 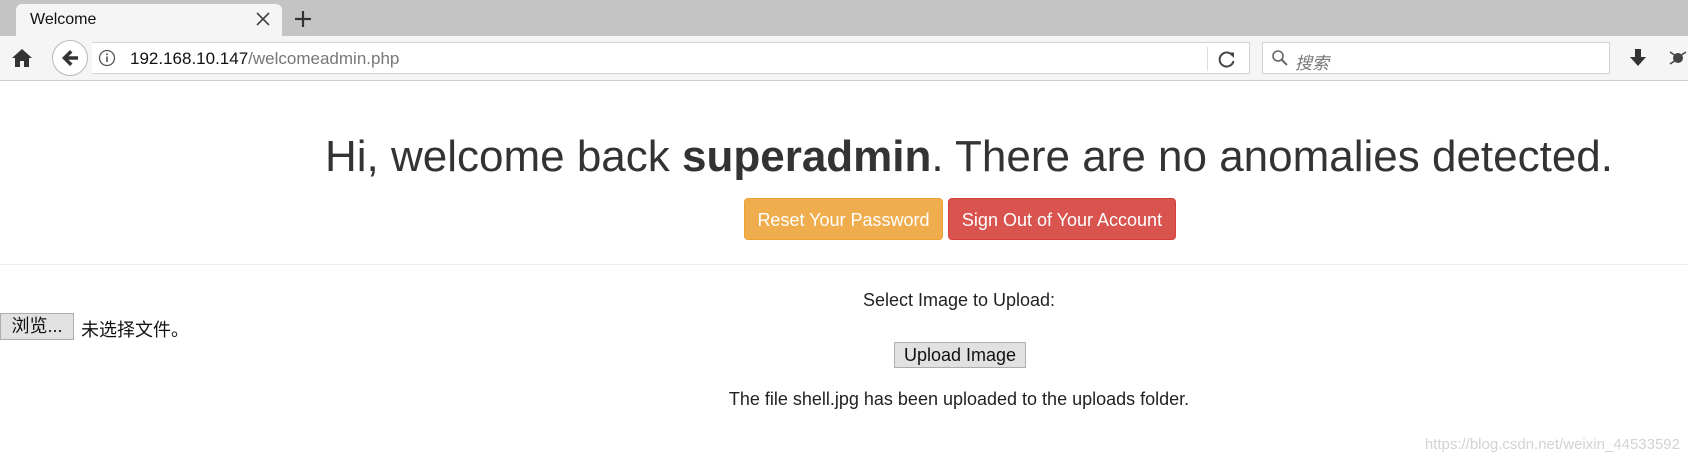 I want to click on welcome-prefix: Hi, welcome back, so click(x=503, y=156).